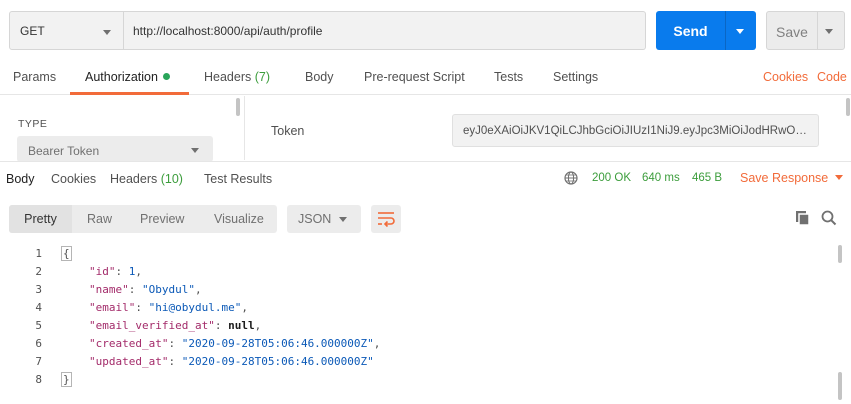 The height and width of the screenshot is (404, 851). What do you see at coordinates (38, 361) in the screenshot?
I see `line-number: 7` at bounding box center [38, 361].